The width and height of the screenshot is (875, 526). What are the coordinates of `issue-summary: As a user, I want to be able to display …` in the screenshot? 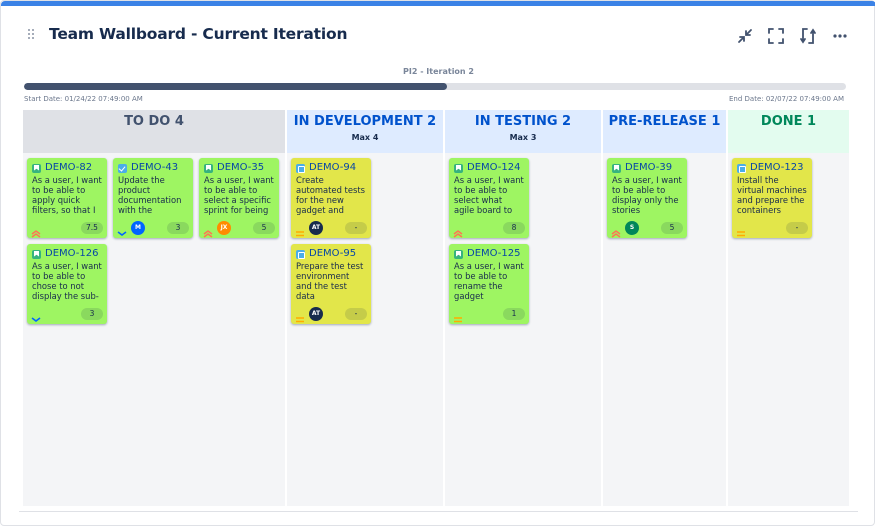 It's located at (647, 195).